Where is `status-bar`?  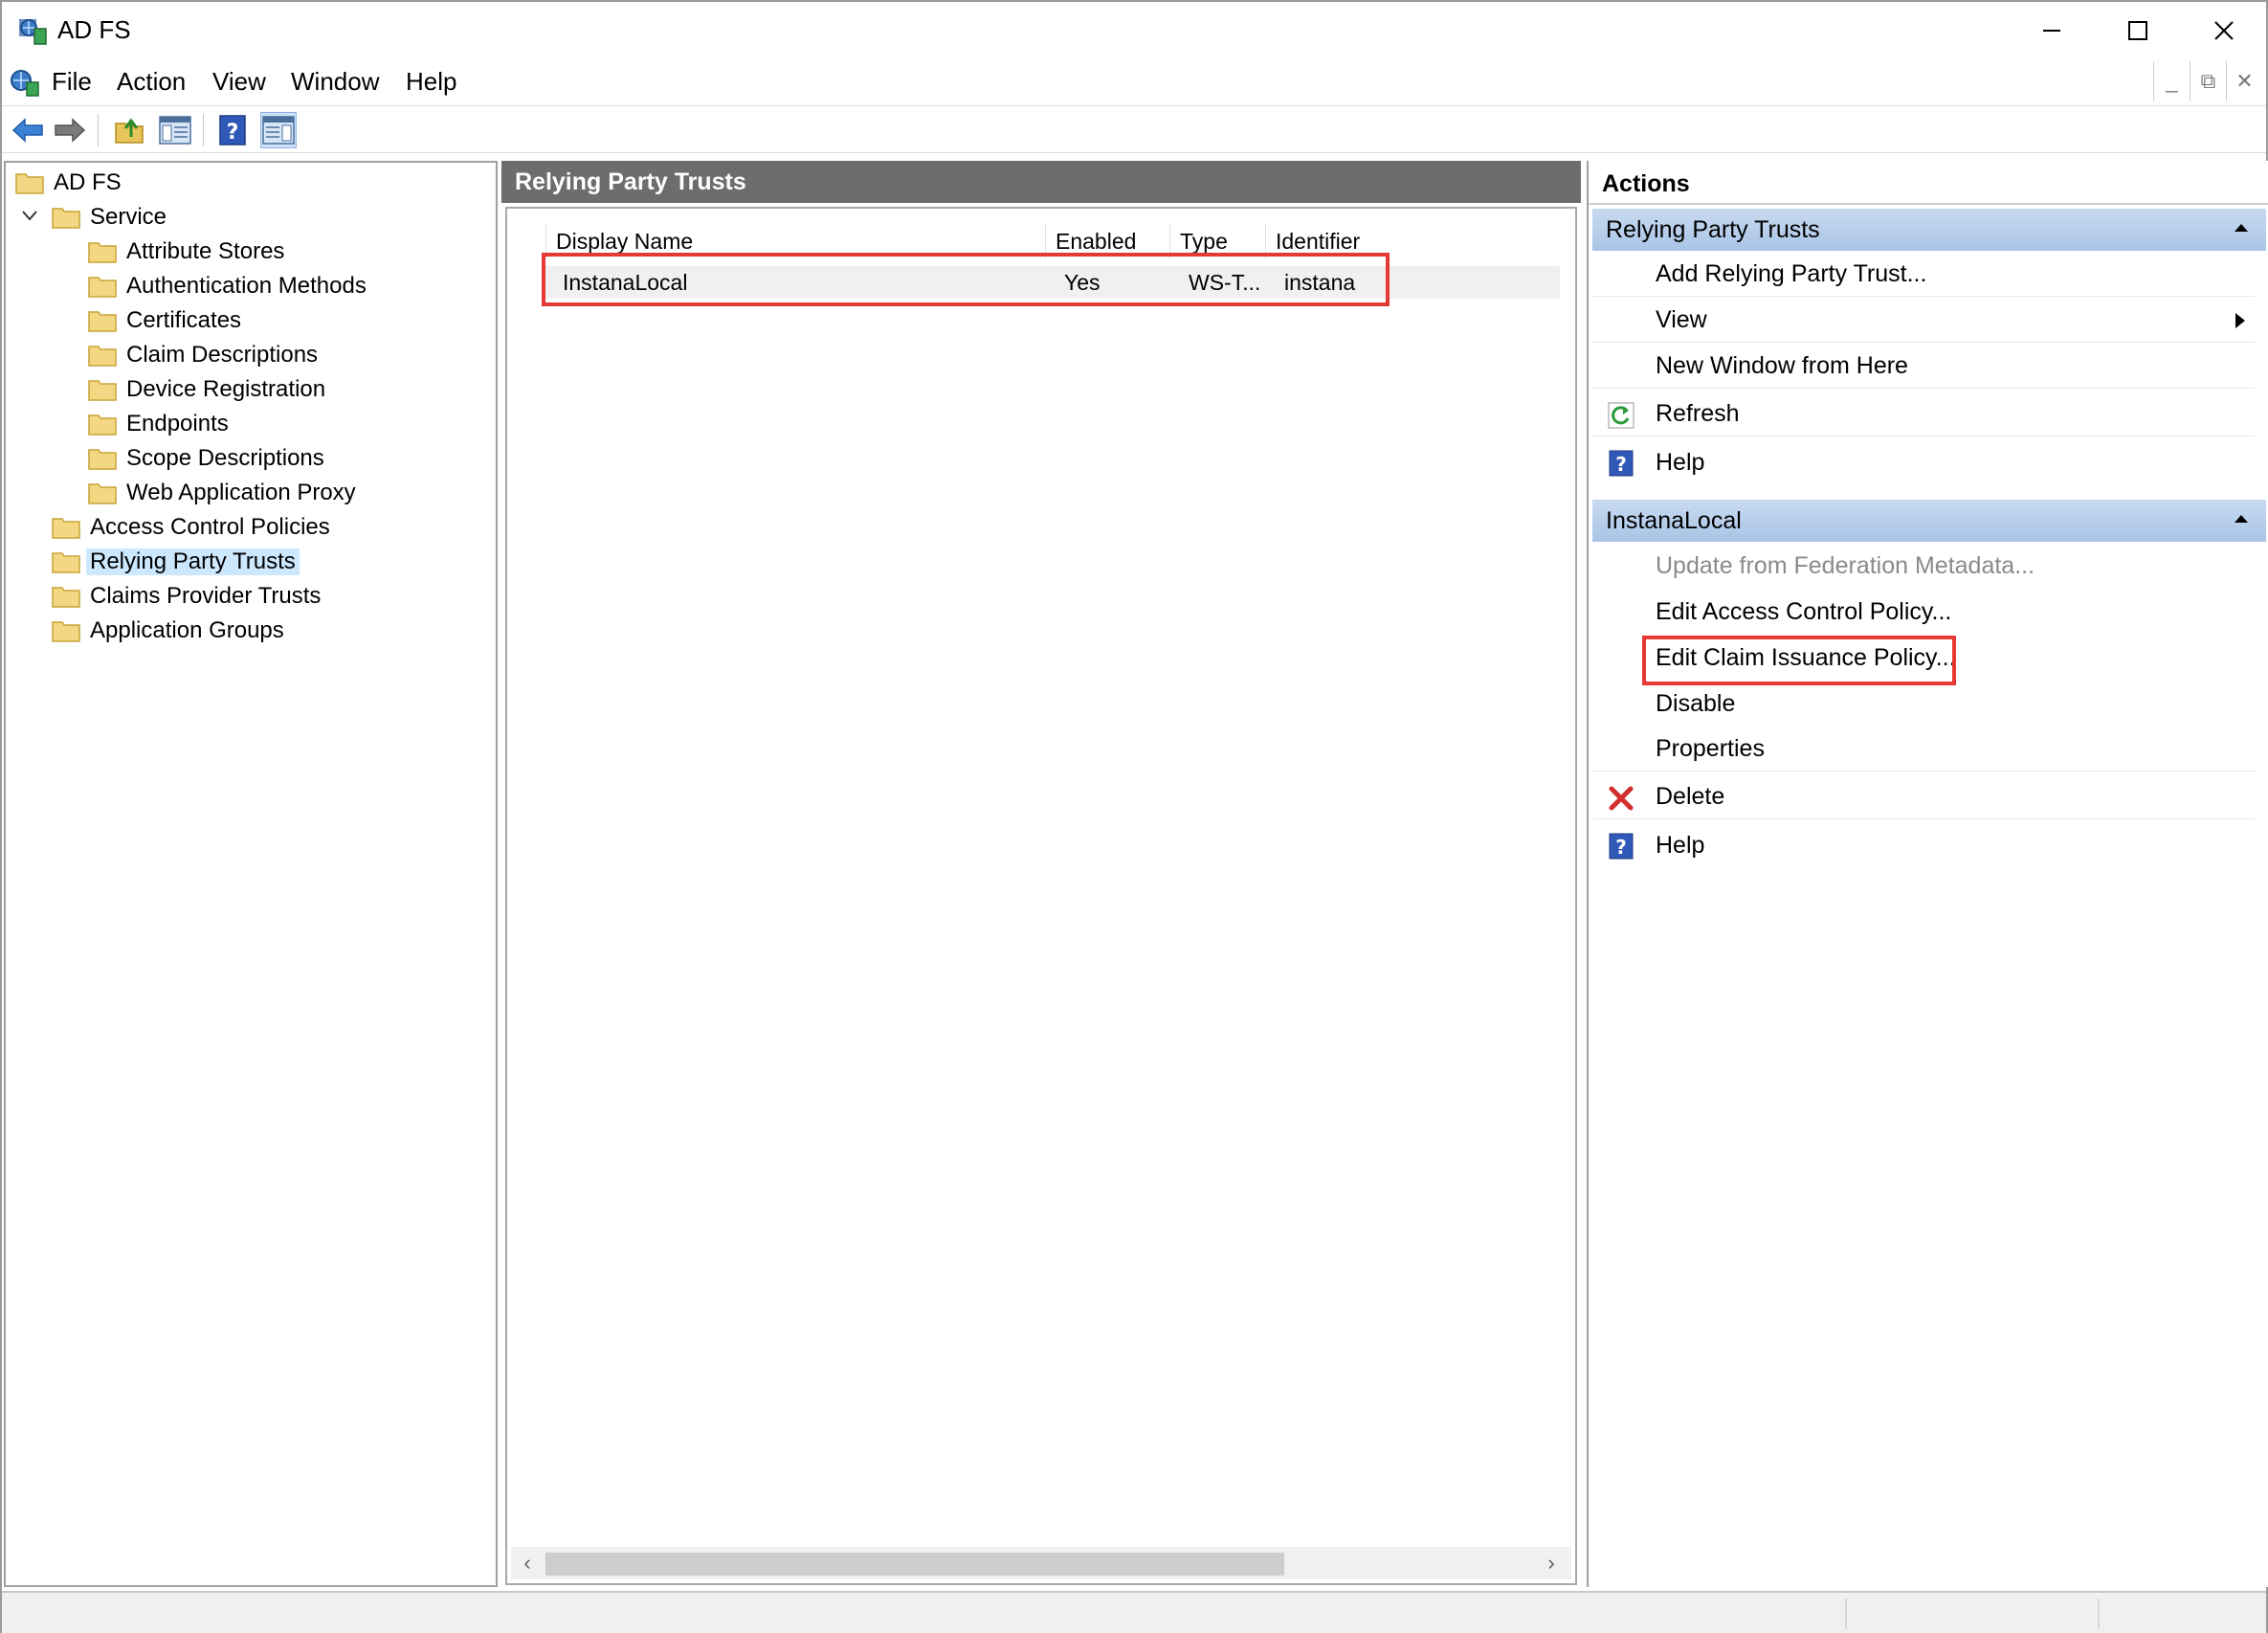 status-bar is located at coordinates (1134, 1612).